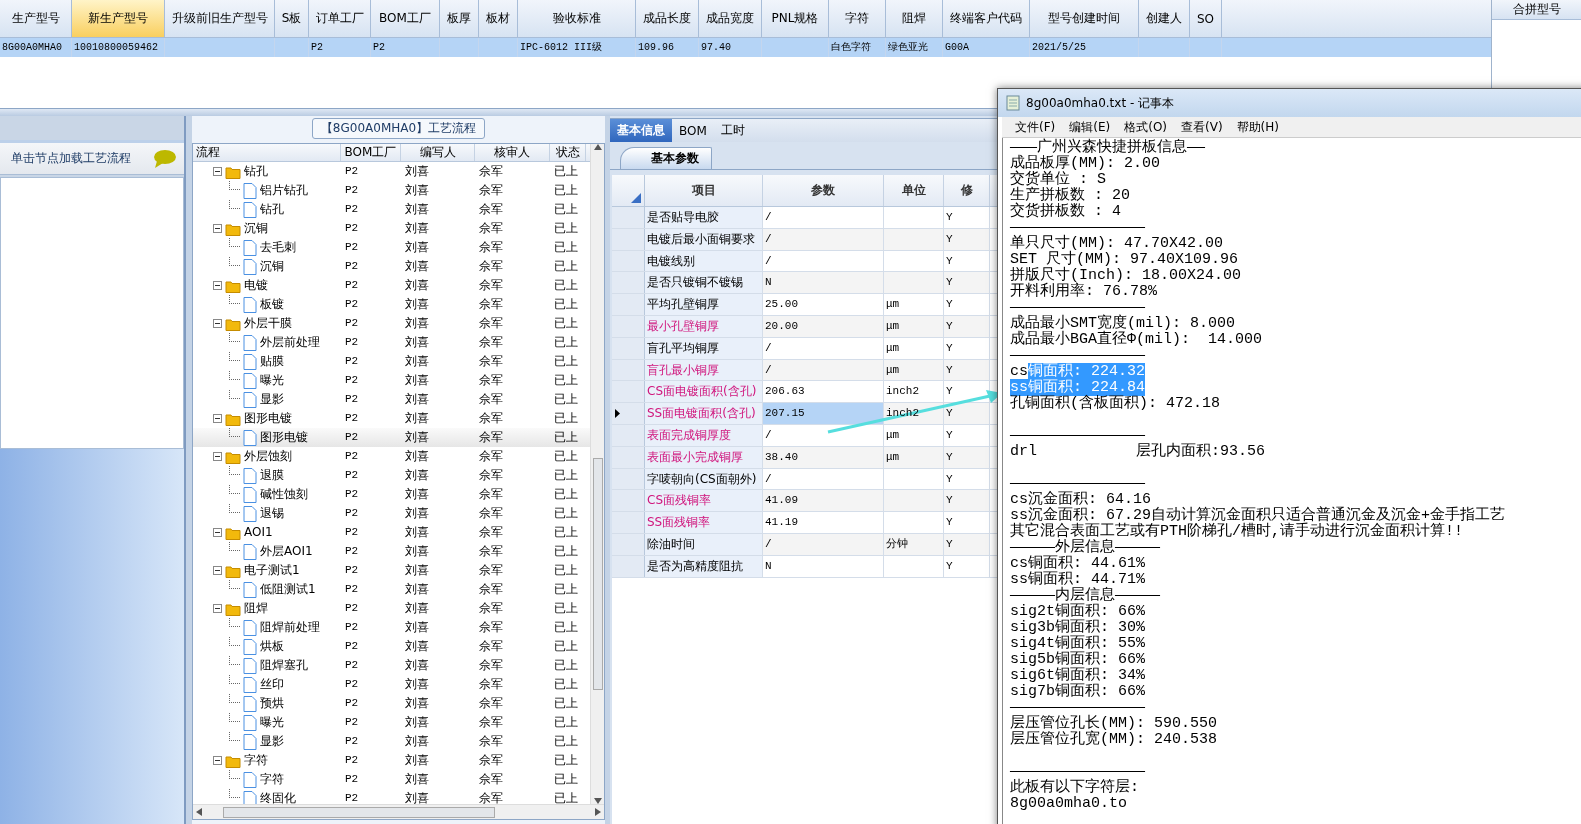 This screenshot has height=824, width=1581. I want to click on row-header, so click(628, 413).